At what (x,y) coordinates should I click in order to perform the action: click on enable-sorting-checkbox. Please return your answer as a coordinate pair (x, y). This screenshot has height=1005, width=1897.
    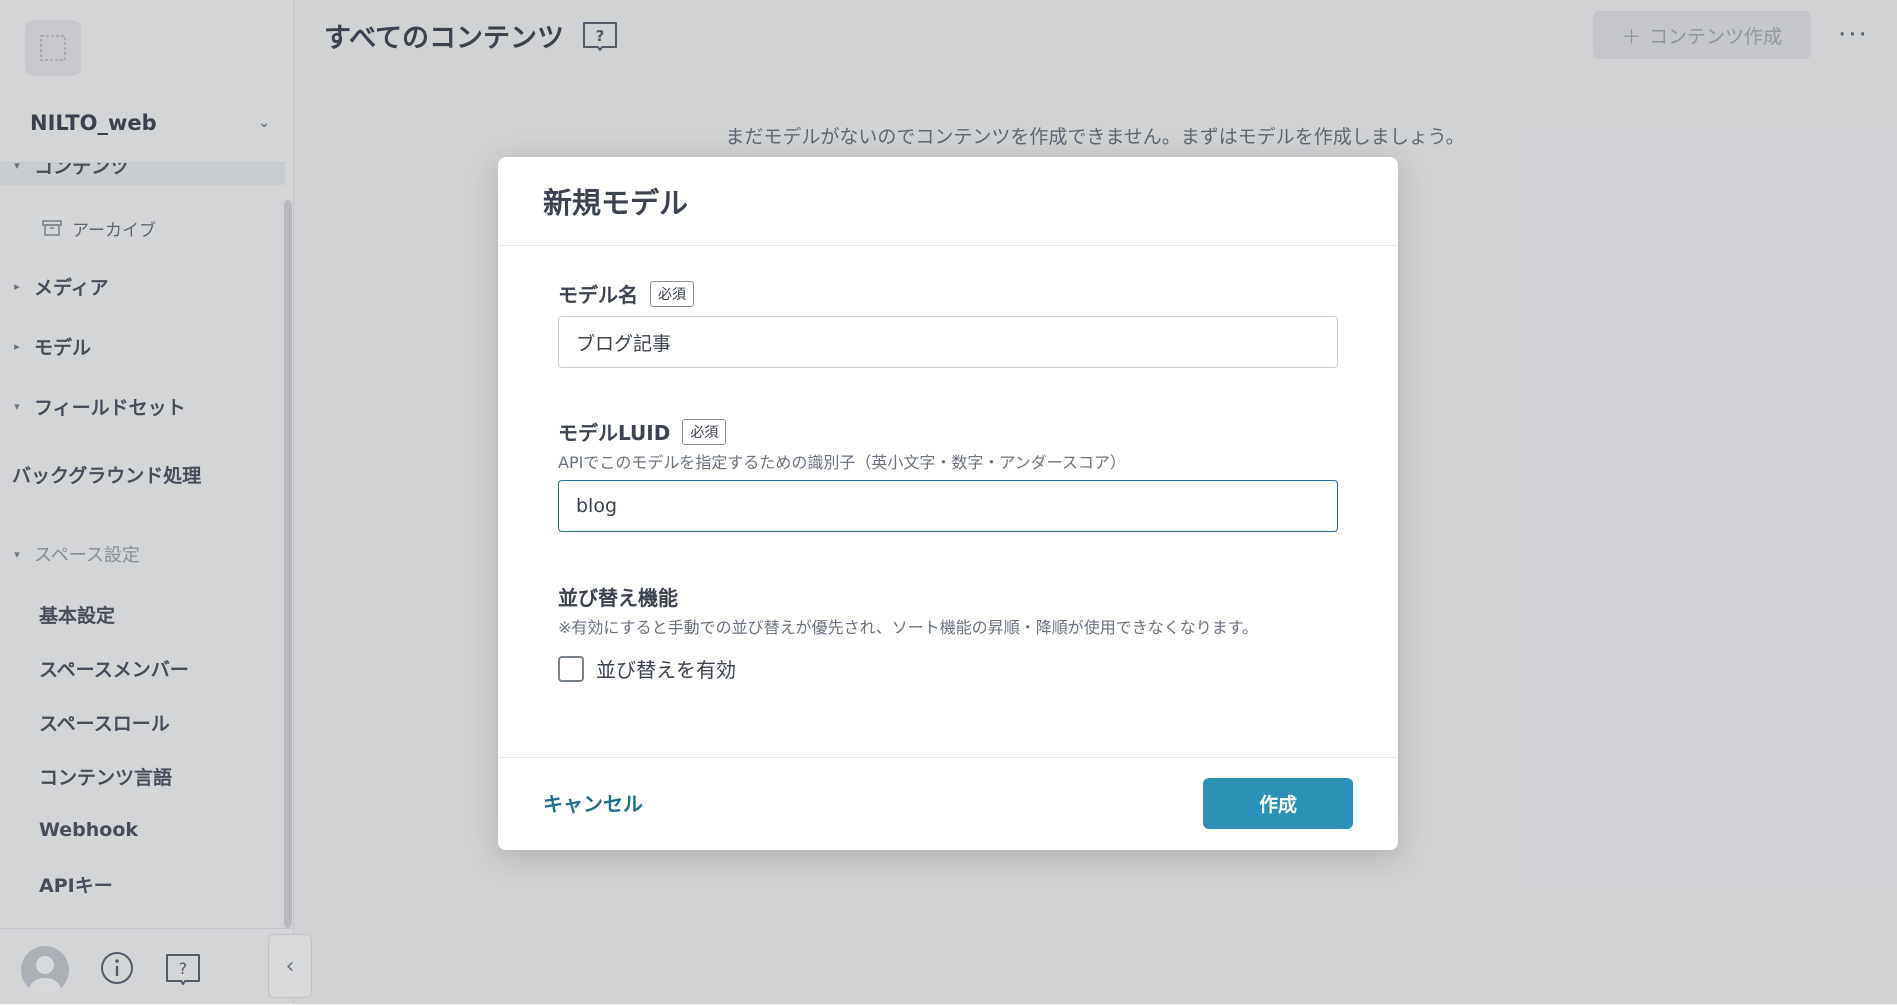
    Looking at the image, I should click on (571, 668).